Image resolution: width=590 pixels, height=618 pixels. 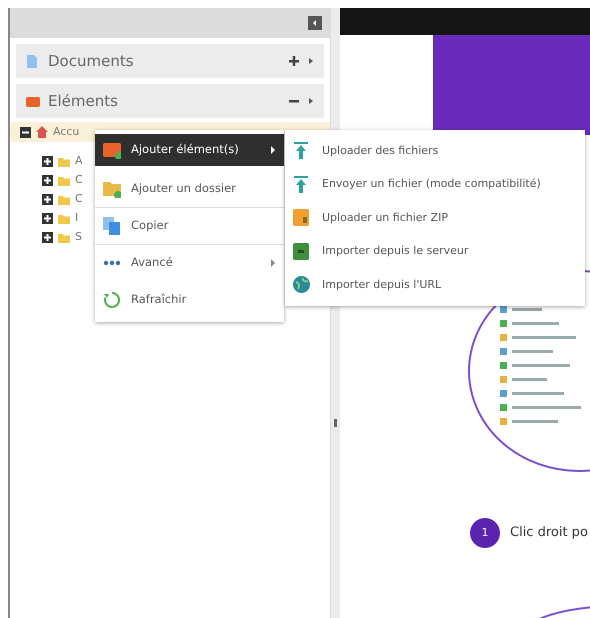 I want to click on refresh-icon, so click(x=112, y=299).